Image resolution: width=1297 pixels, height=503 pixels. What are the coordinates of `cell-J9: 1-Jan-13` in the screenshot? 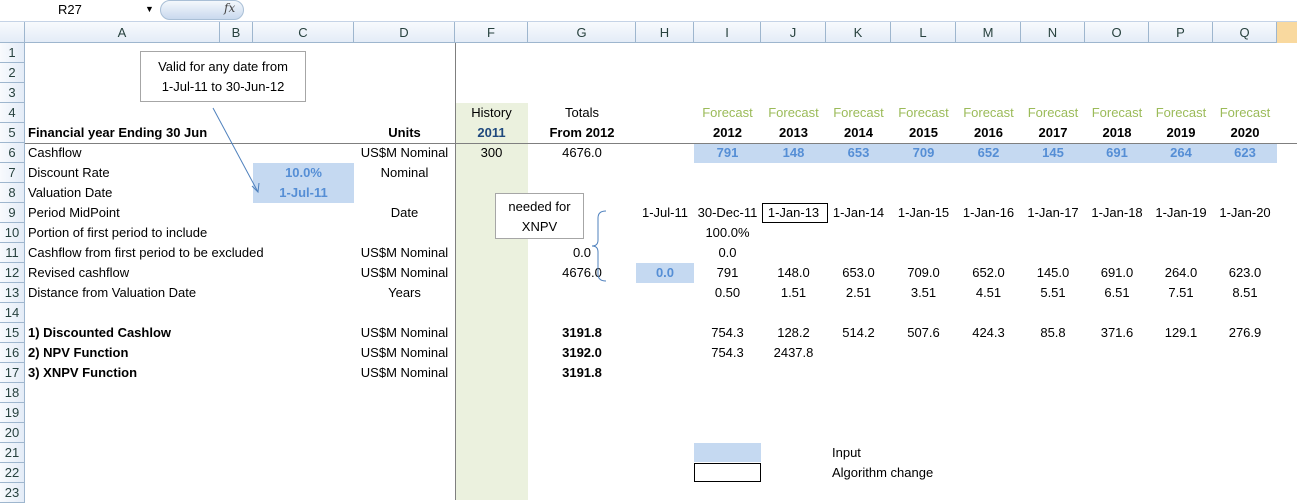 It's located at (793, 213).